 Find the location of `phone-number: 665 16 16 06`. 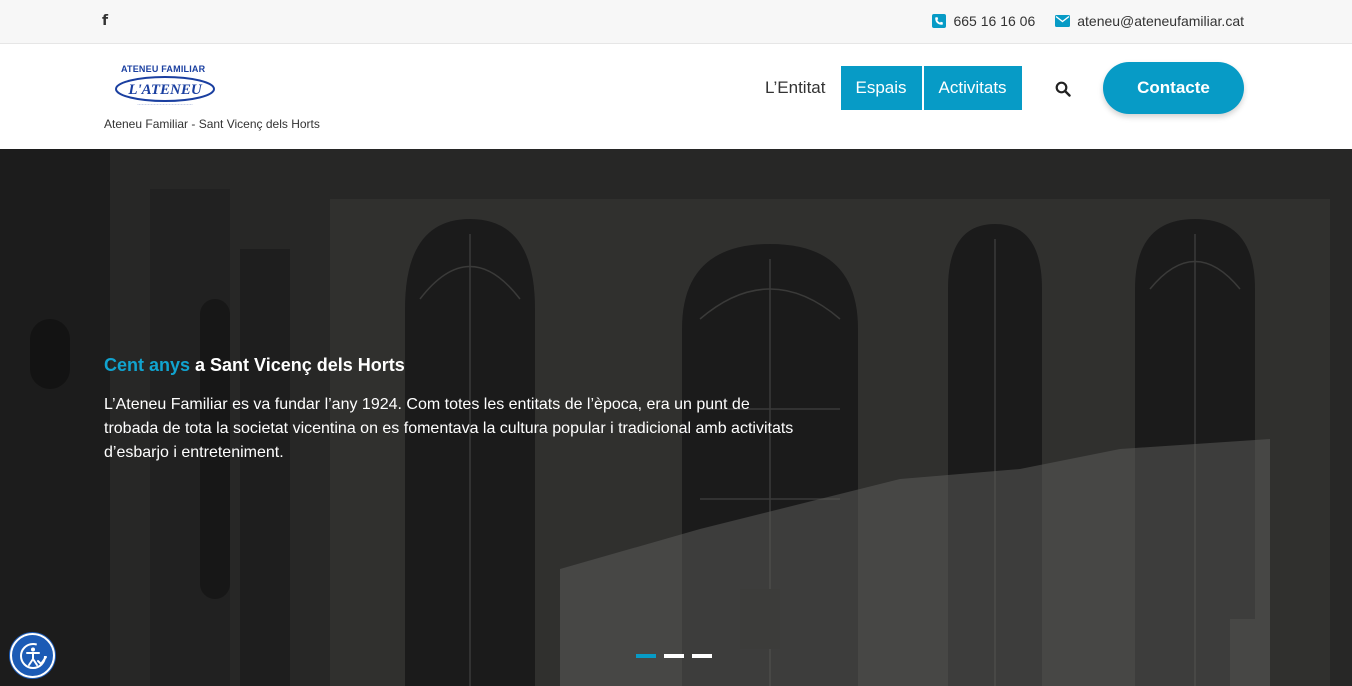

phone-number: 665 16 16 06 is located at coordinates (994, 21).